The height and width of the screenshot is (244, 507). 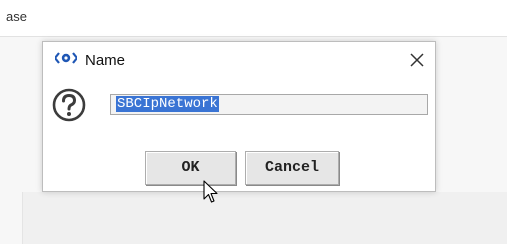 What do you see at coordinates (190, 168) in the screenshot?
I see `ok-button: OK` at bounding box center [190, 168].